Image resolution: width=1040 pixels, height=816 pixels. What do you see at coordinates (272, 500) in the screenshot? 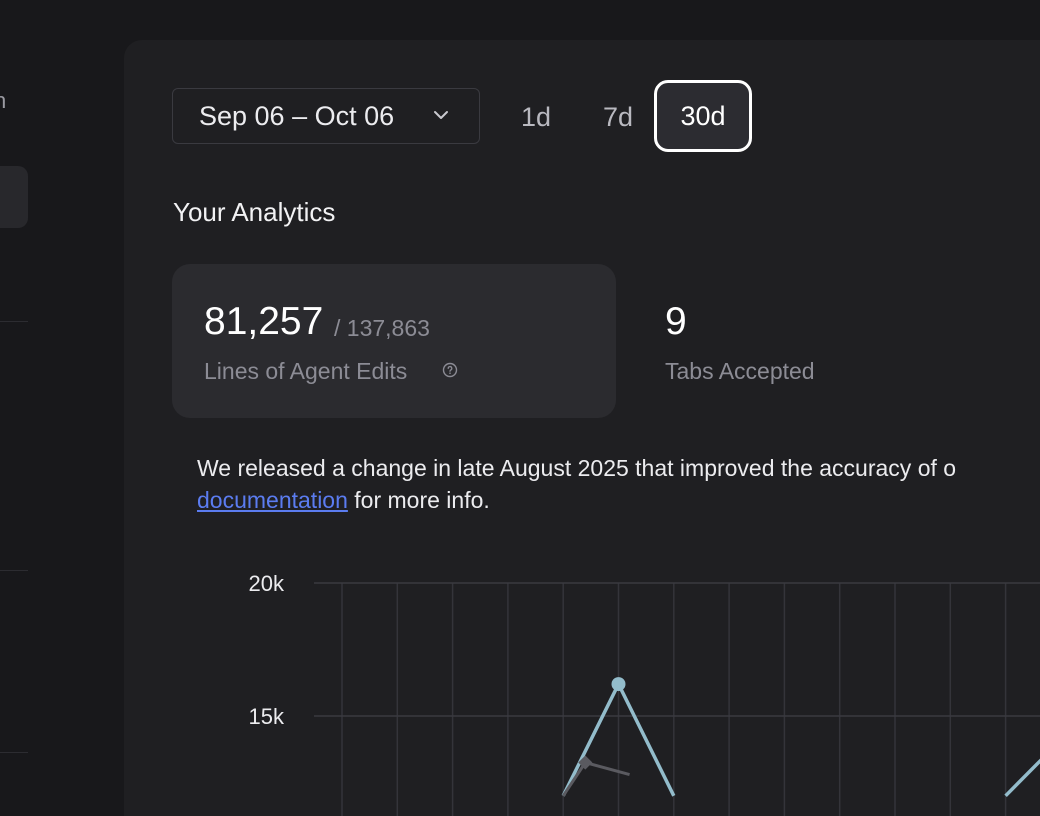
I see `documentation-link: documentation` at bounding box center [272, 500].